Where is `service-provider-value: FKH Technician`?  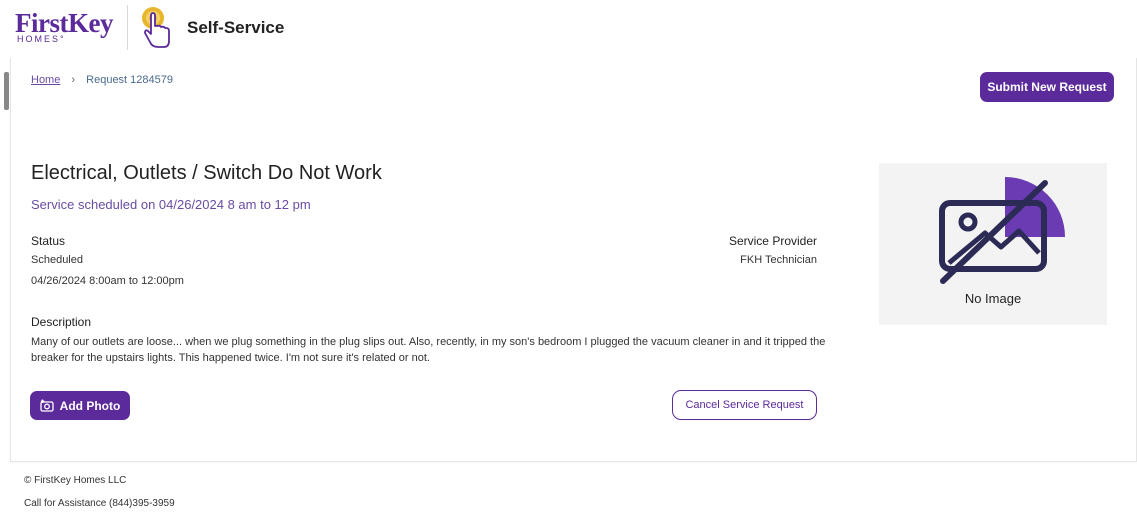
service-provider-value: FKH Technician is located at coordinates (778, 260).